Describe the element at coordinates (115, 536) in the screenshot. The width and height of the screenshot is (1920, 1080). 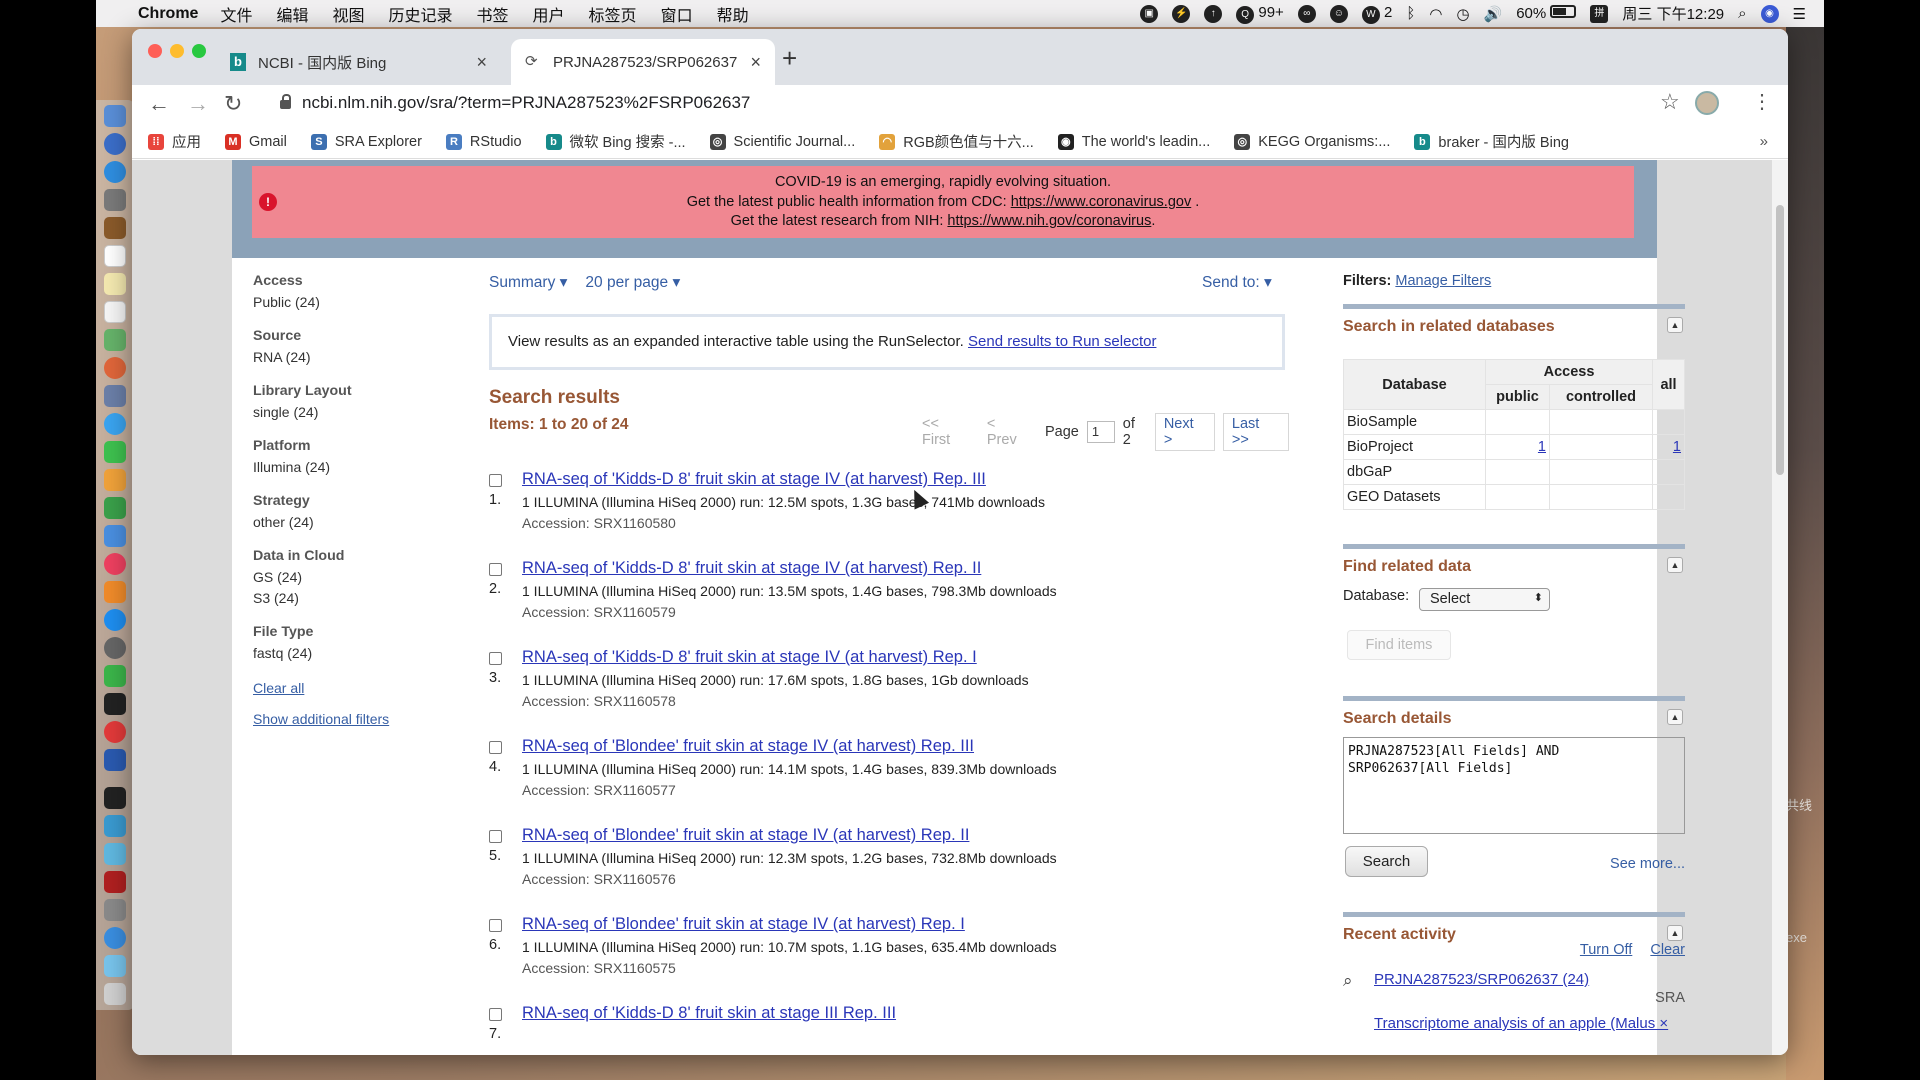
I see `keynote-icon` at that location.